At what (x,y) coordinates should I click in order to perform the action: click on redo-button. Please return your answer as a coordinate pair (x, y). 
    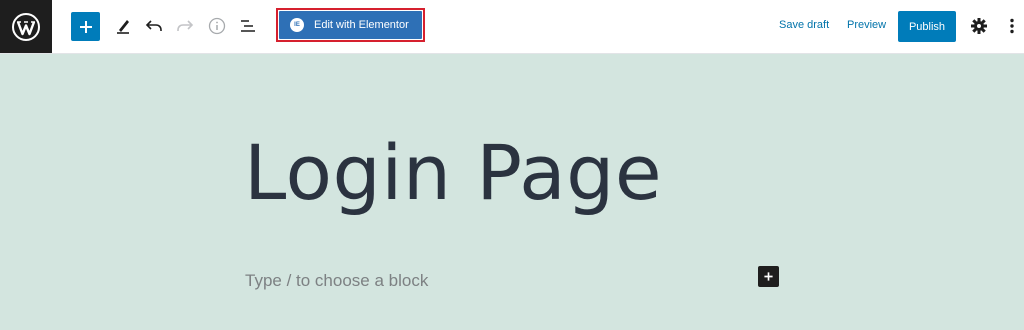
    Looking at the image, I should click on (185, 26).